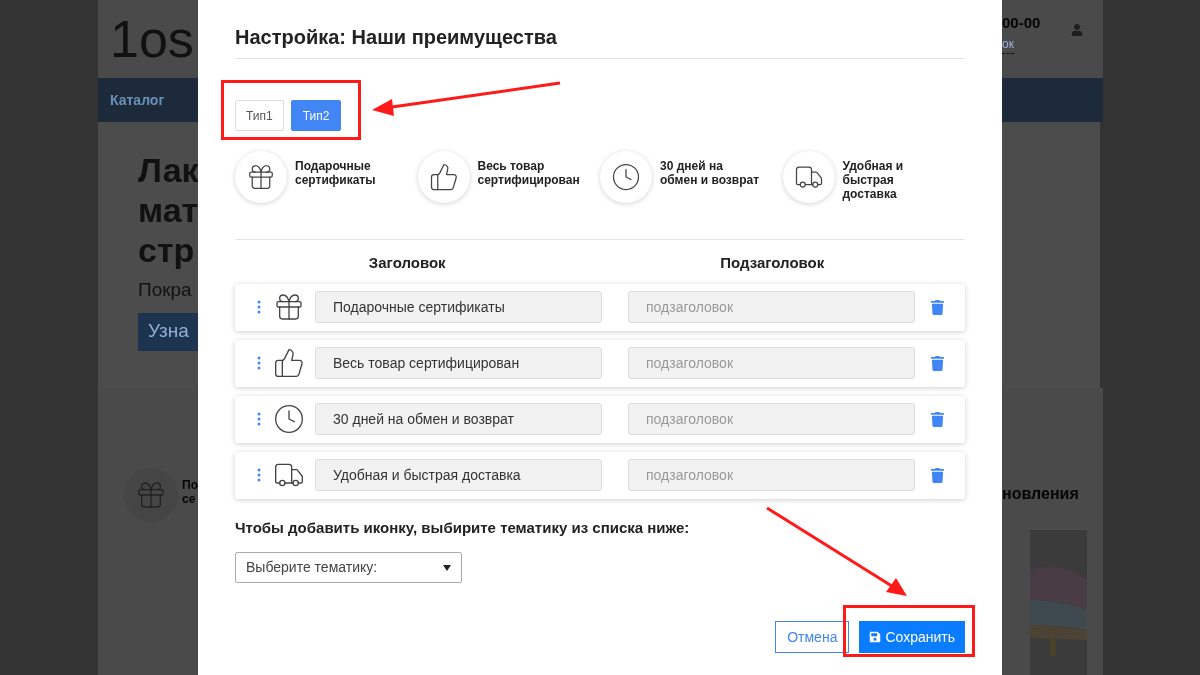 Image resolution: width=1200 pixels, height=675 pixels. I want to click on phone-number: 00-00, so click(1021, 23).